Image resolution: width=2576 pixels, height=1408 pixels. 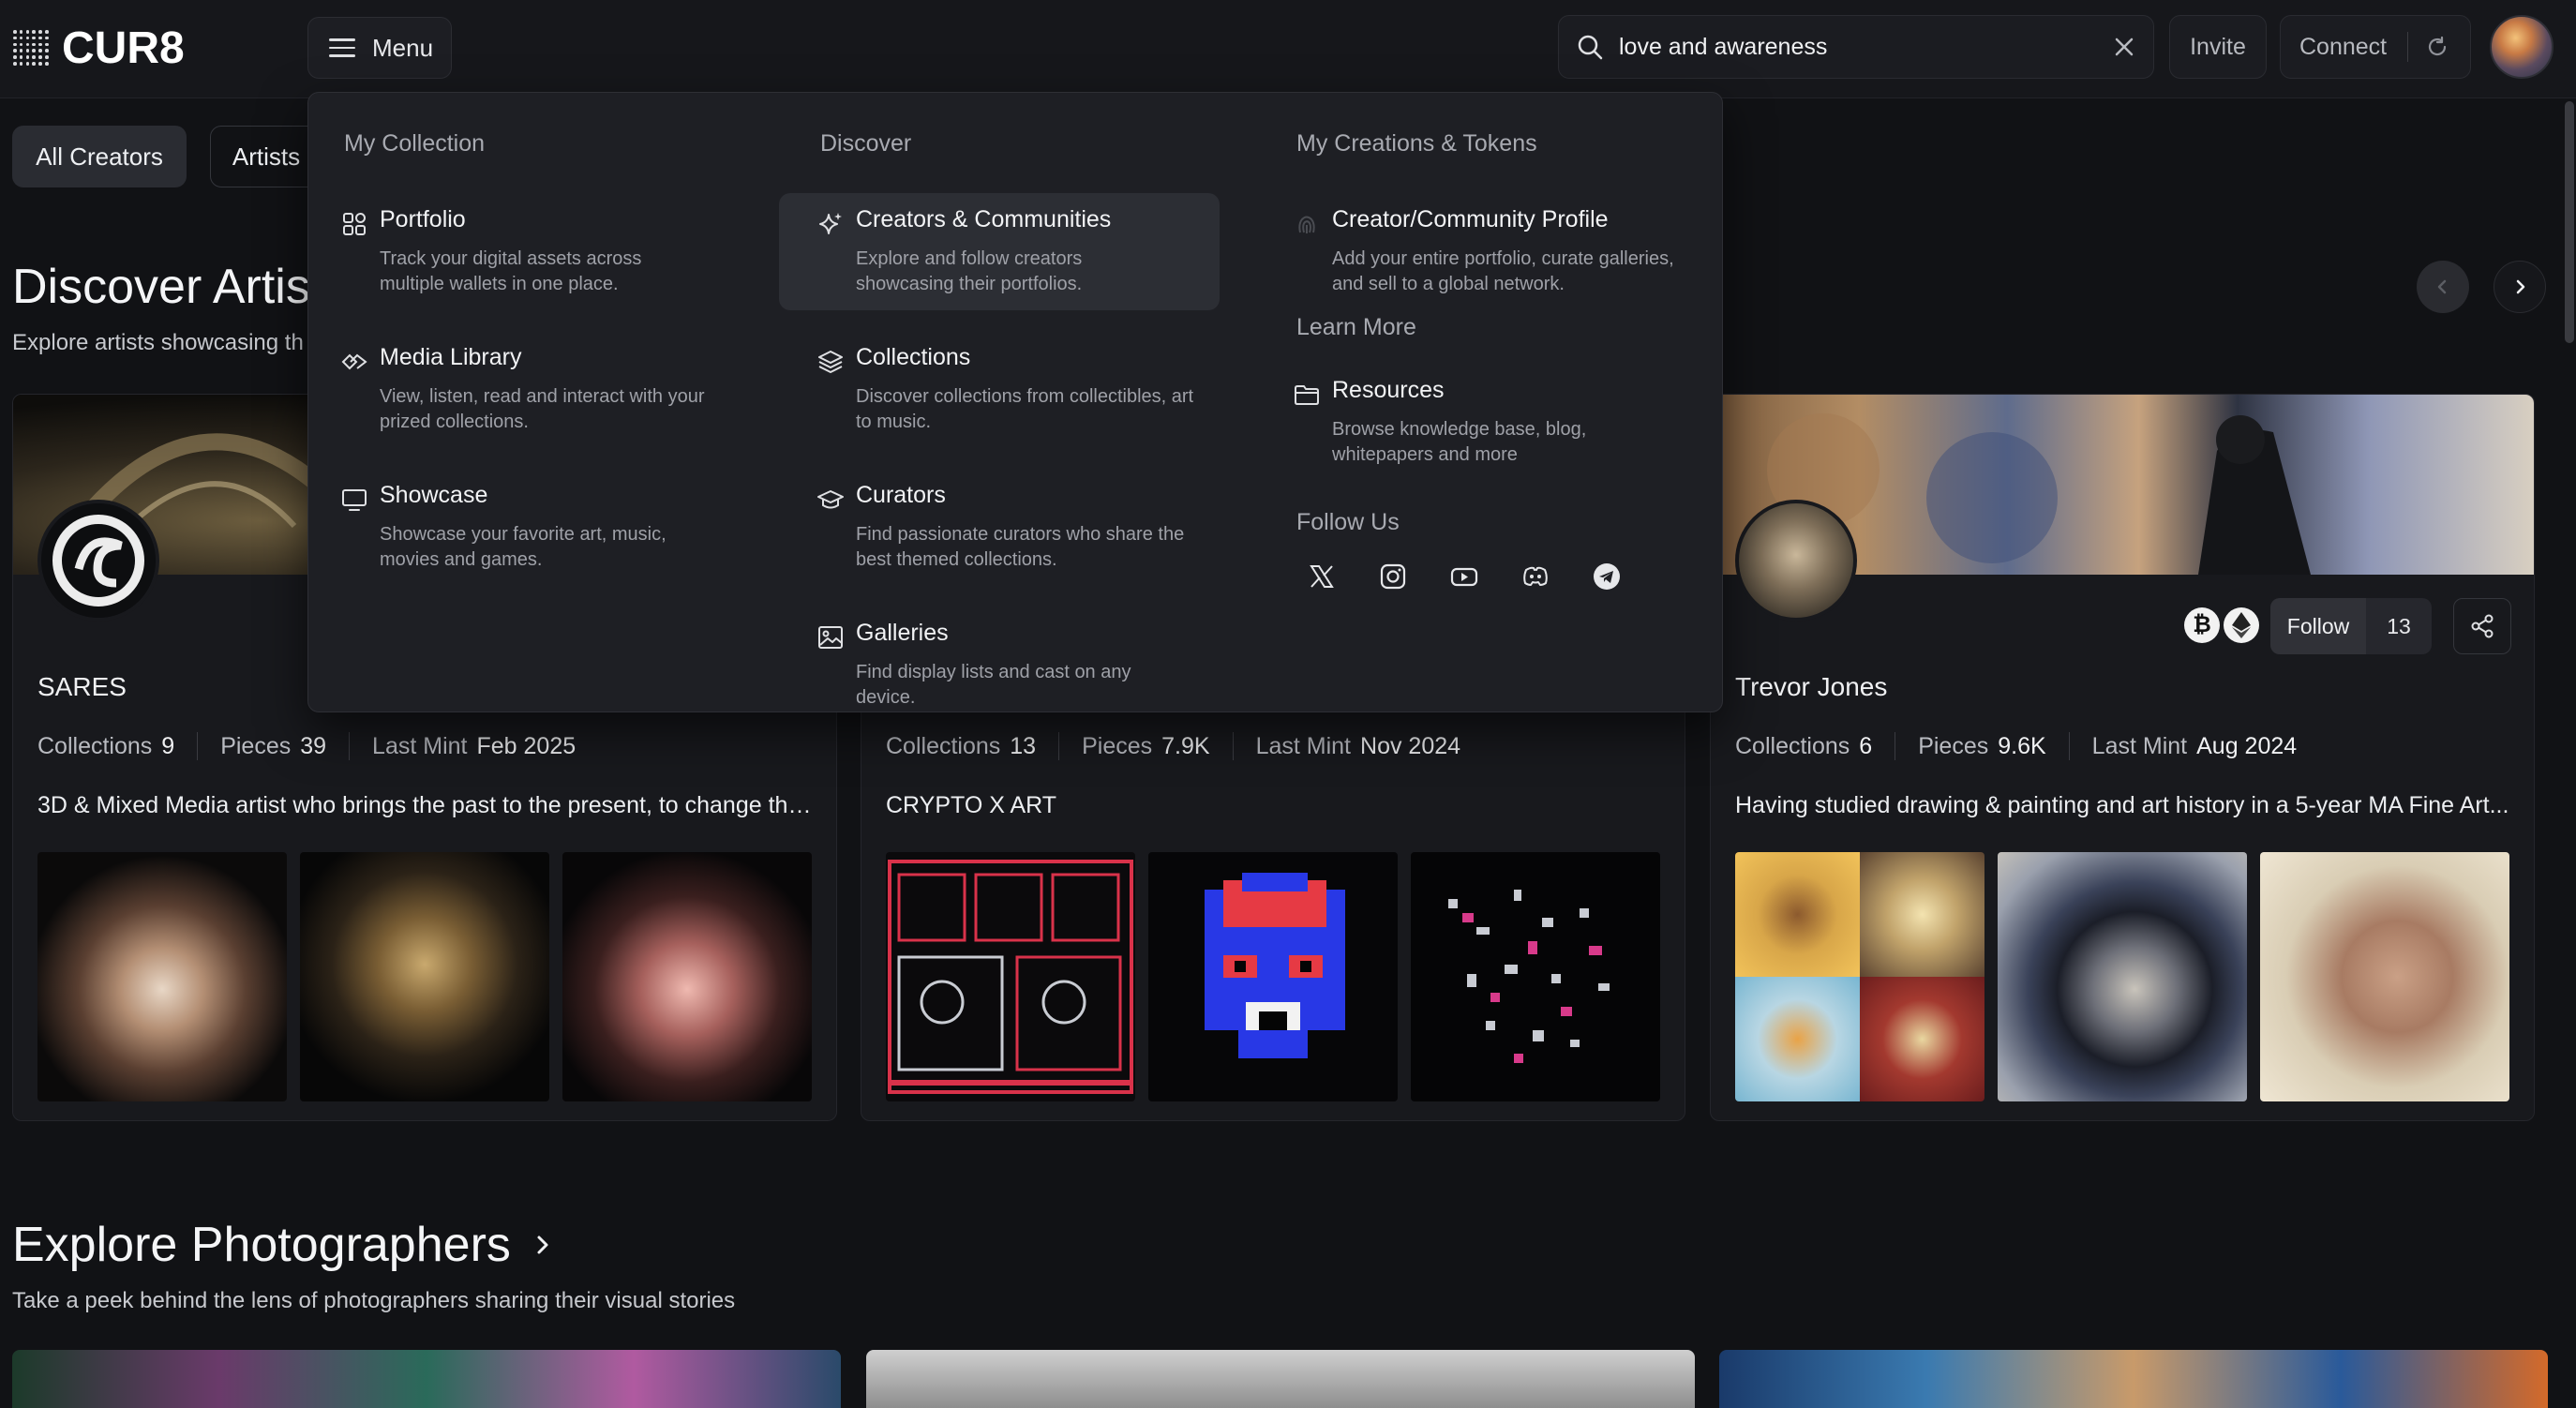 I want to click on menu-heading: My Collection, so click(x=415, y=143).